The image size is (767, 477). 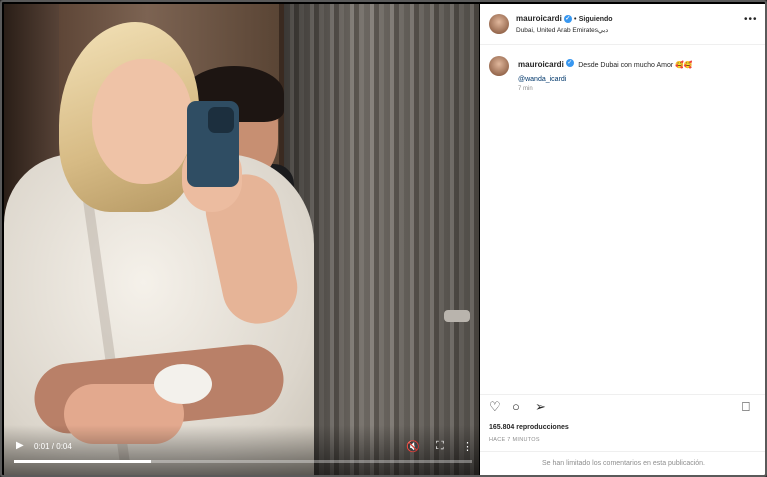 I want to click on fullscreen-icon: ⛶, so click(x=440, y=446).